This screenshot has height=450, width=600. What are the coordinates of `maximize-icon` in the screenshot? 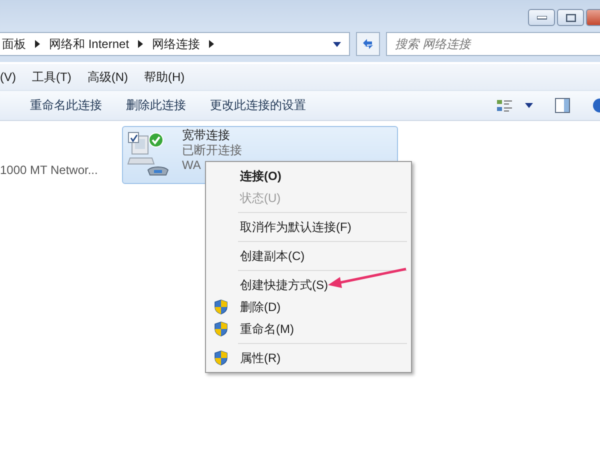 It's located at (571, 18).